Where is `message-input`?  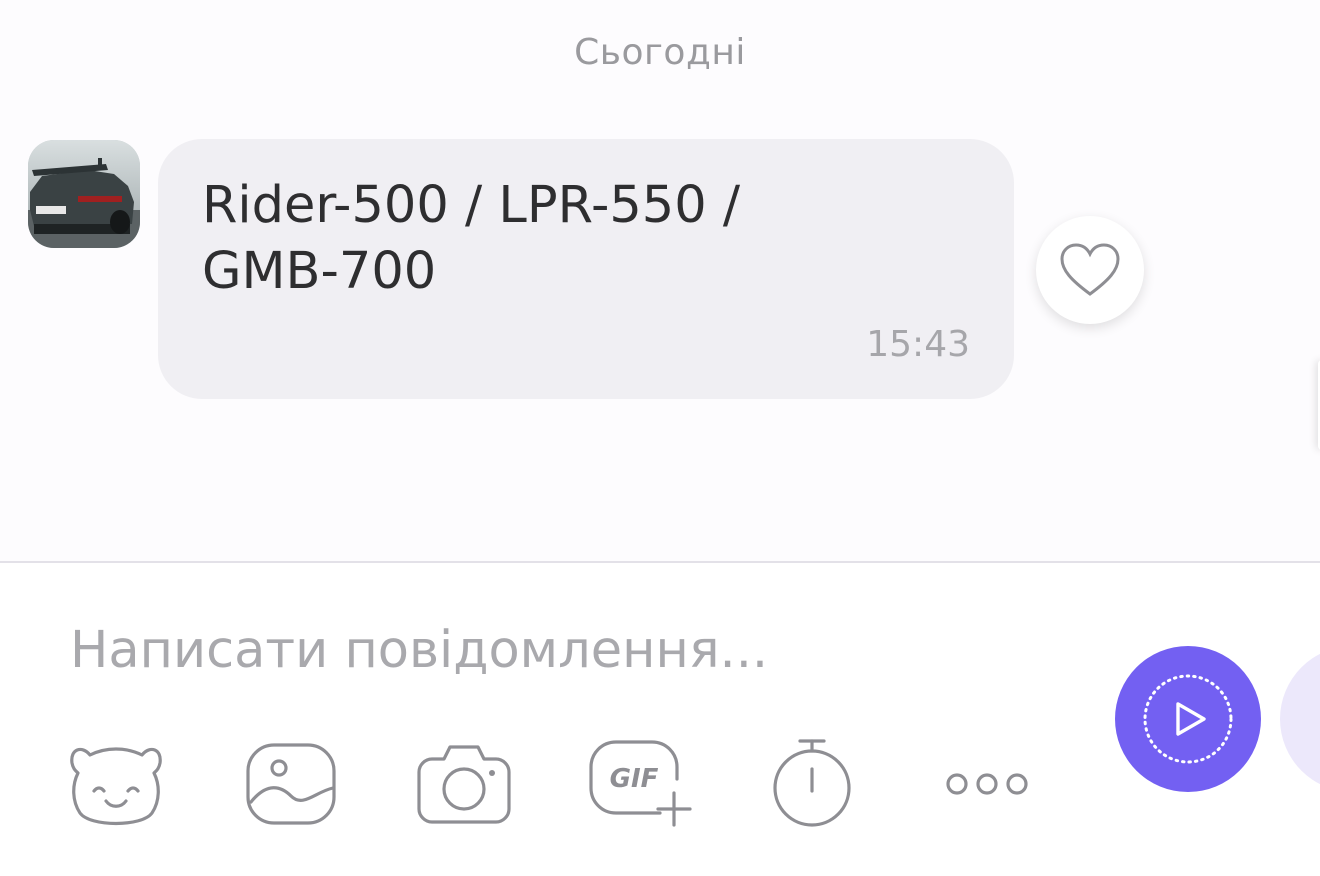
message-input is located at coordinates (570, 650).